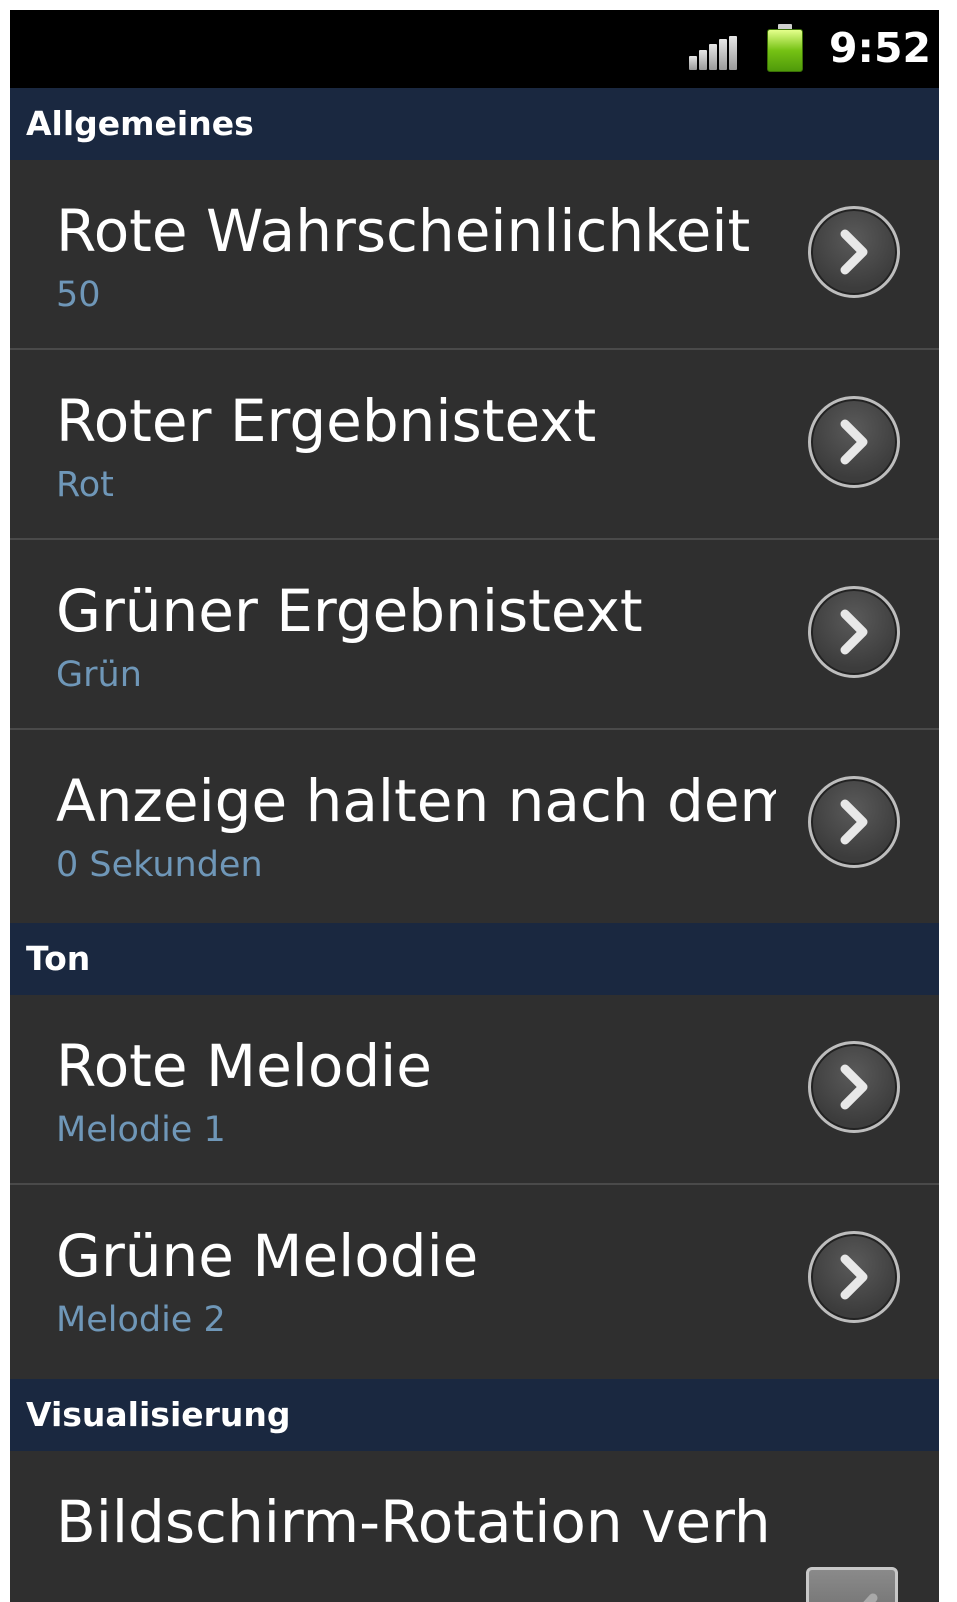 Image resolution: width=957 pixels, height=1602 pixels. What do you see at coordinates (474, 49) in the screenshot?
I see `status-bar: 9:52` at bounding box center [474, 49].